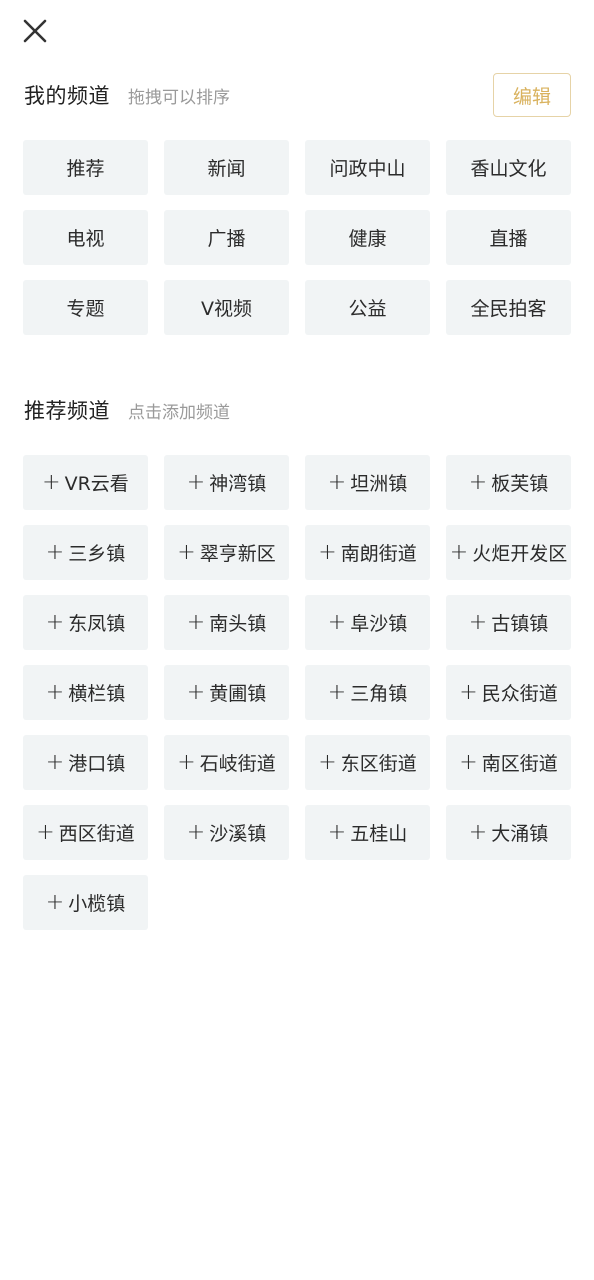 This screenshot has width=594, height=1280. Describe the element at coordinates (97, 694) in the screenshot. I see `channel-label: 横栏镇` at that location.